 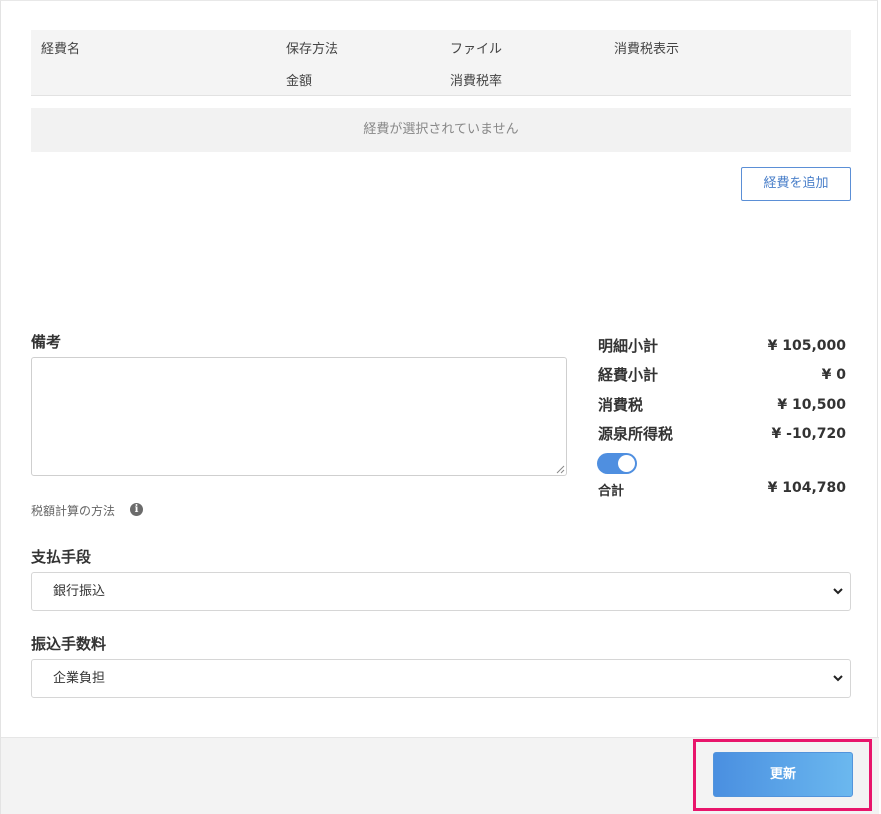 What do you see at coordinates (79, 591) in the screenshot?
I see `payment-method-value: 銀行振込` at bounding box center [79, 591].